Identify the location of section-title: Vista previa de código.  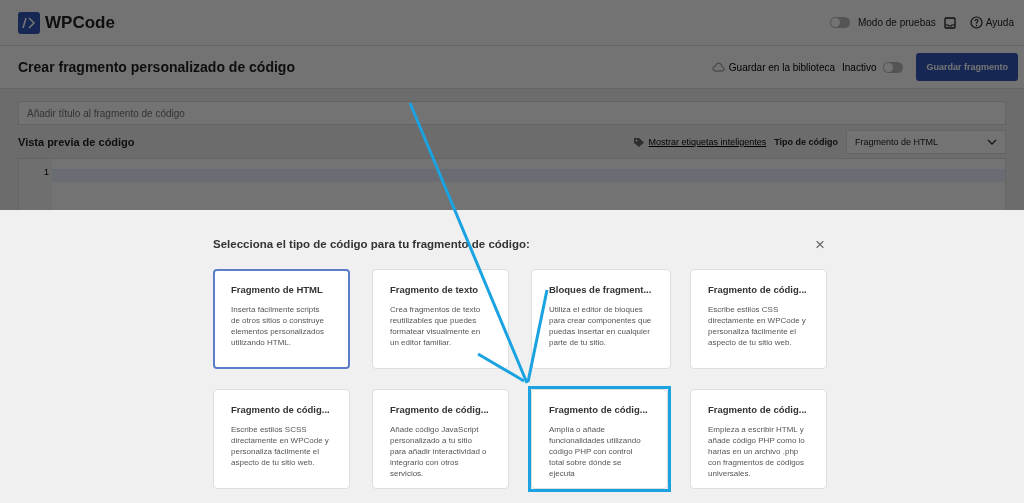
(76, 142).